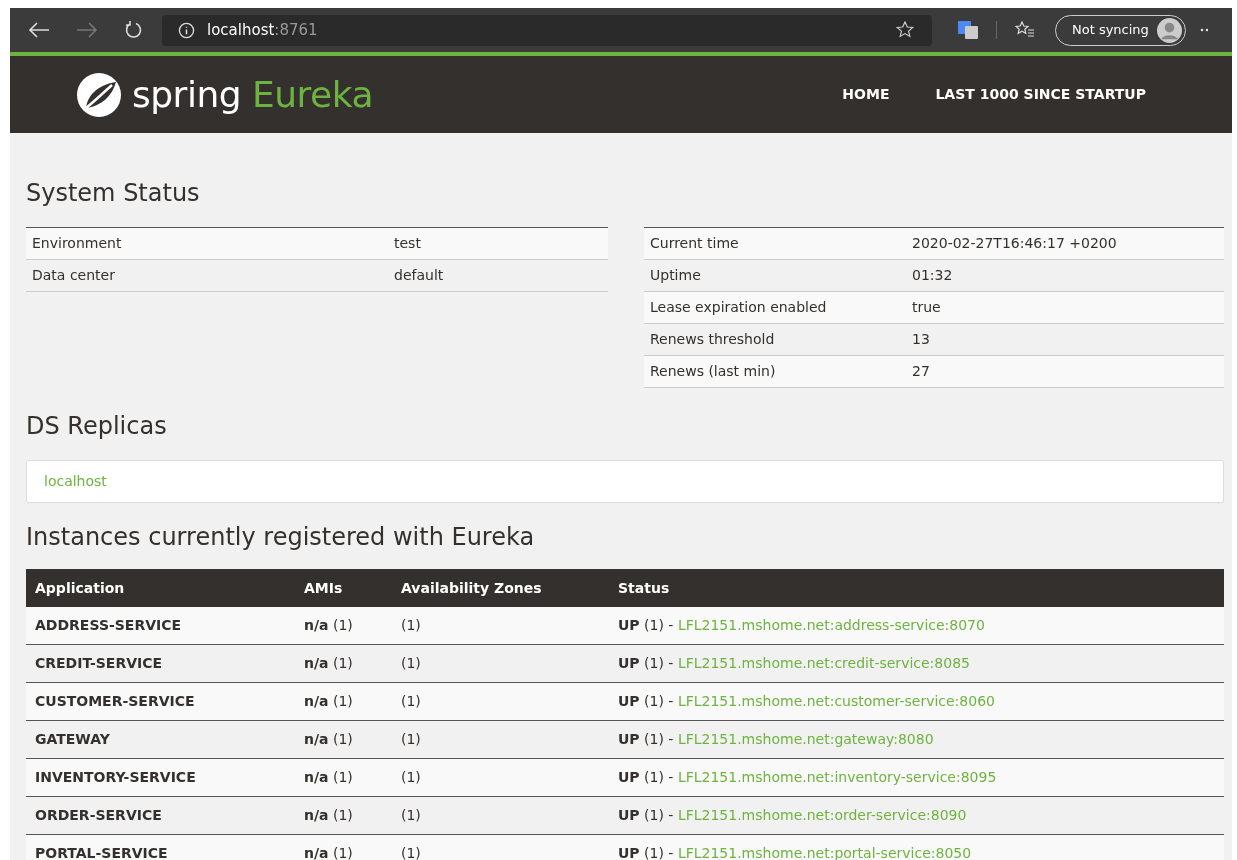  I want to click on table-cell-text: GATEWAY, so click(72, 739).